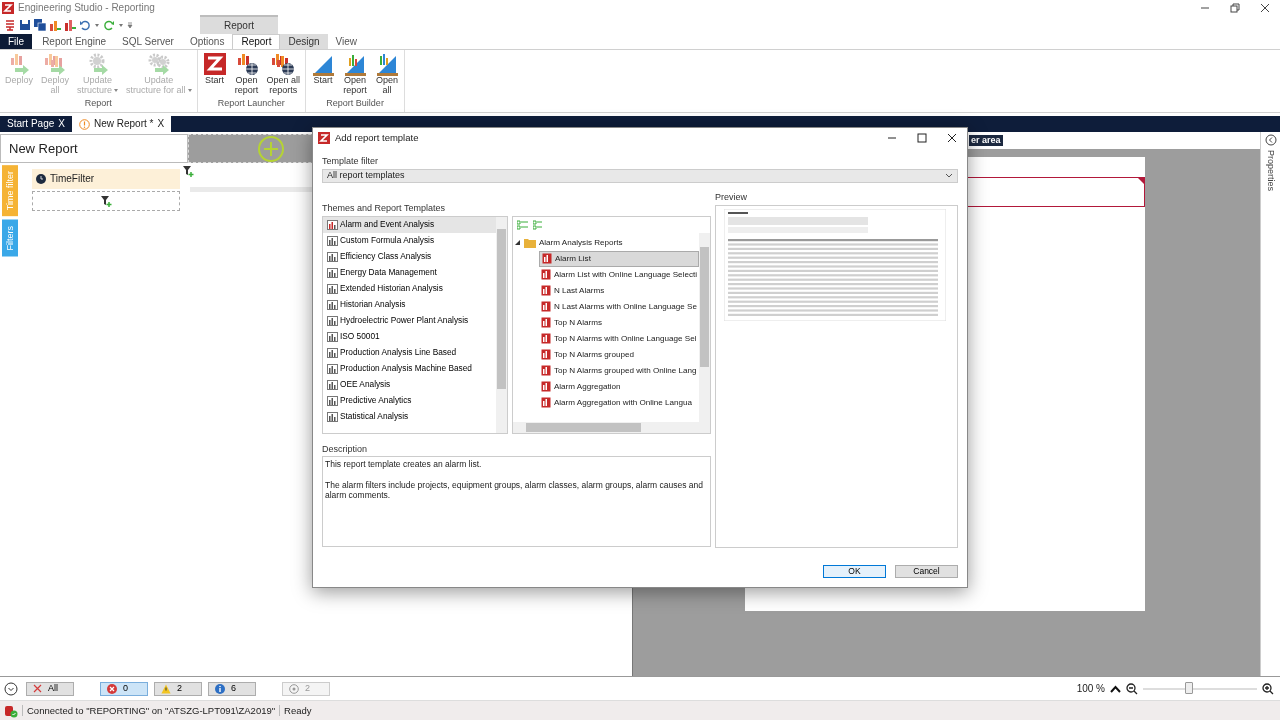  What do you see at coordinates (854, 571) in the screenshot?
I see `dialog-button: OK` at bounding box center [854, 571].